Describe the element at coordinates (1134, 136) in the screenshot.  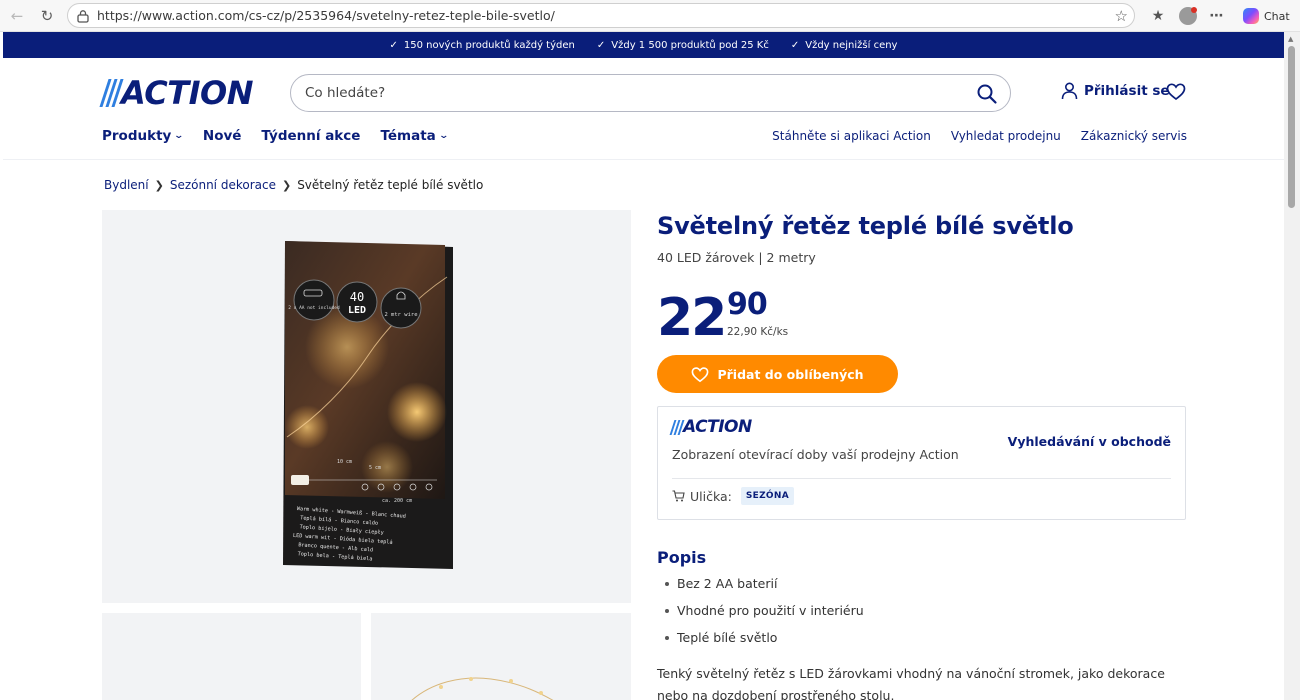
I see `customer-service-link: Zákaznický servis` at that location.